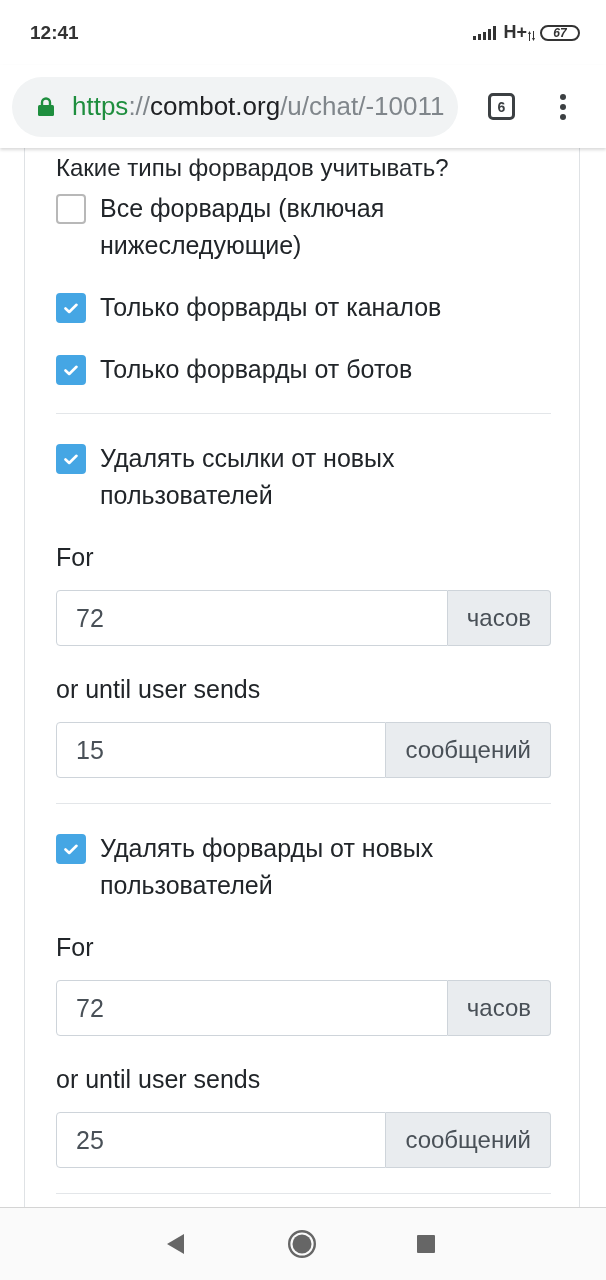 The width and height of the screenshot is (606, 1280). What do you see at coordinates (248, 477) in the screenshot?
I see `checkbox-label: Удалять ссылки от новых пользователей` at bounding box center [248, 477].